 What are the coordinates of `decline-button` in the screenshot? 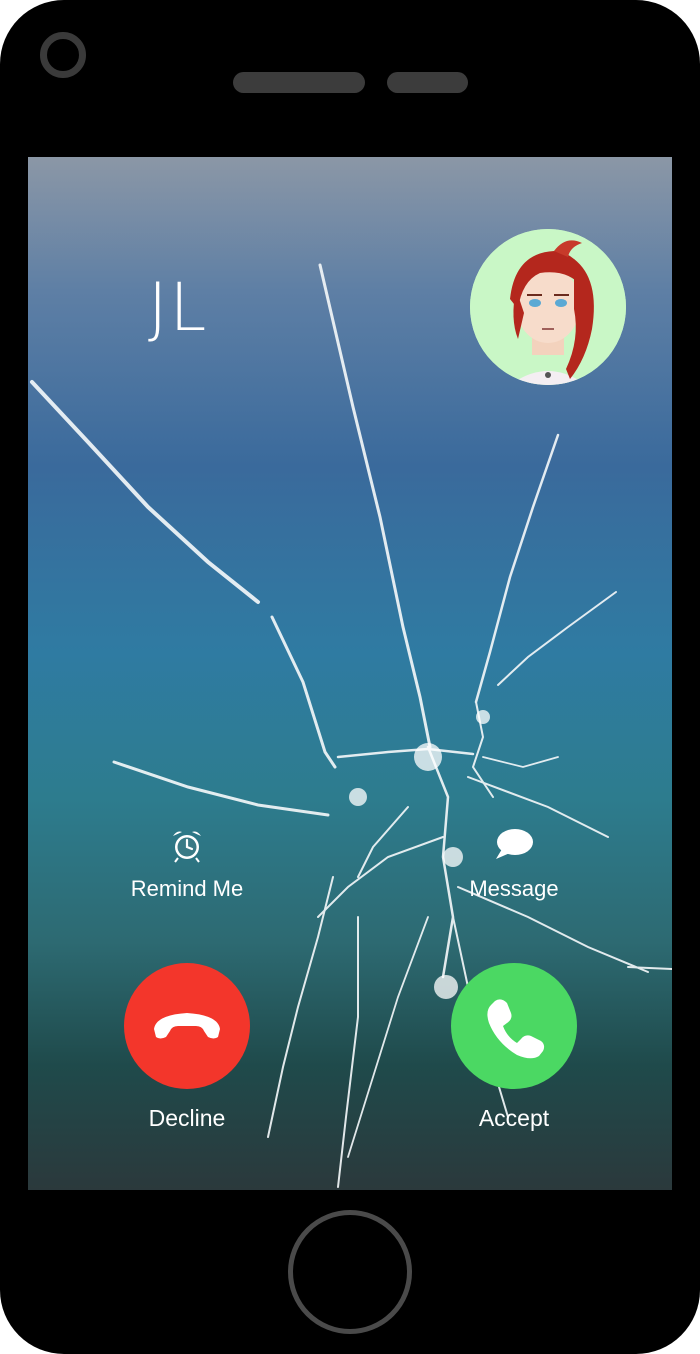 It's located at (187, 1026).